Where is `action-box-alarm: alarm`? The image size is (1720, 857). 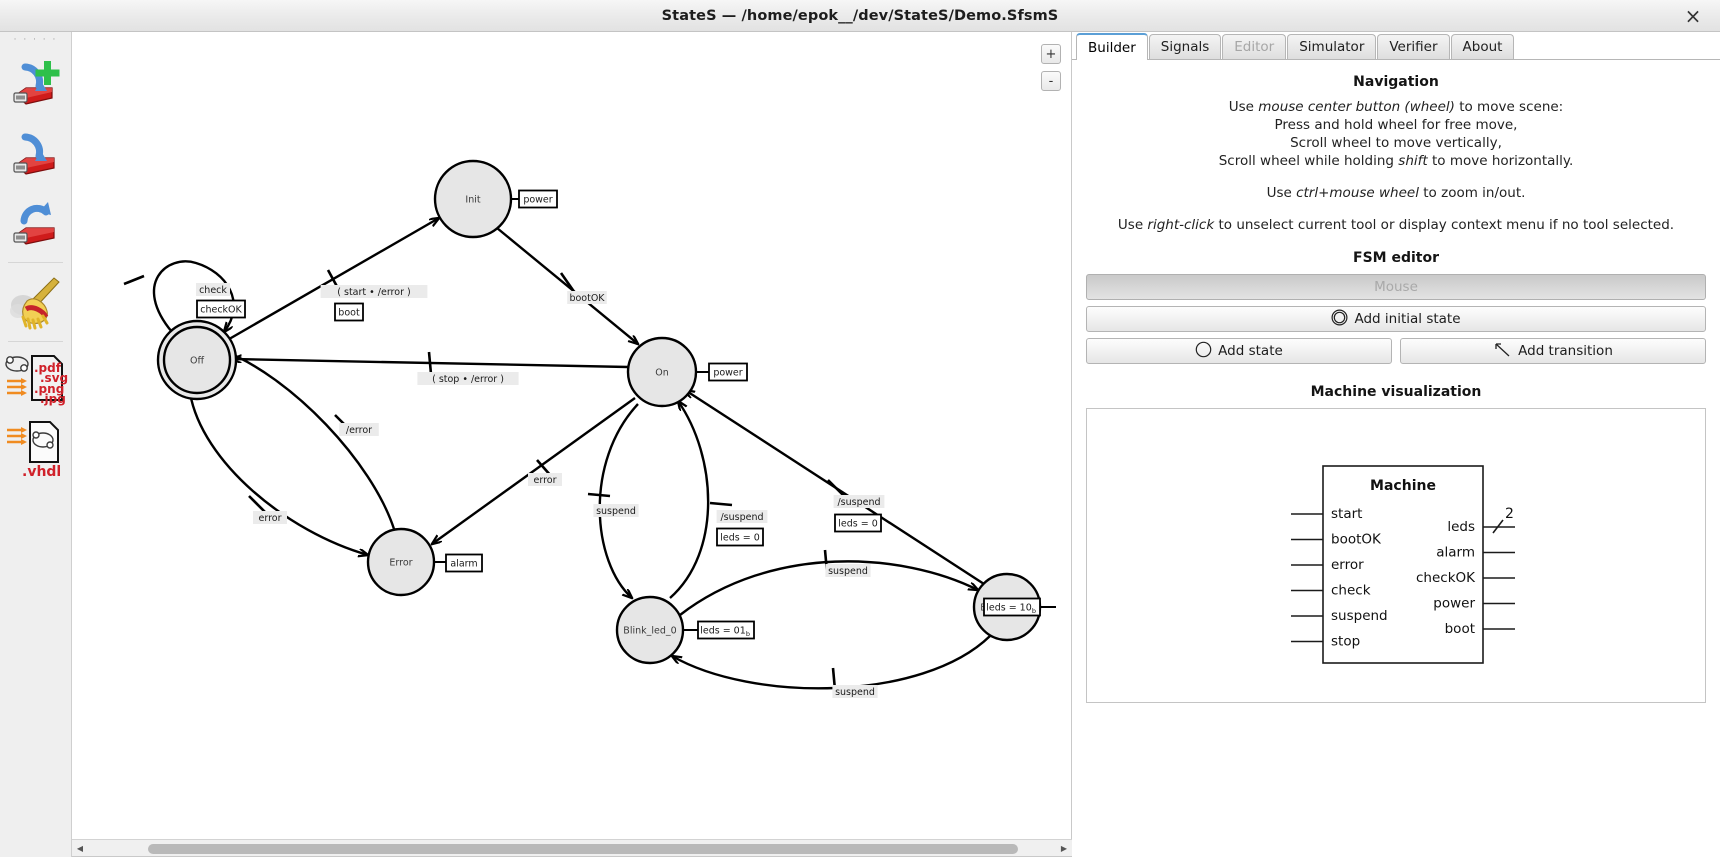 action-box-alarm: alarm is located at coordinates (464, 563).